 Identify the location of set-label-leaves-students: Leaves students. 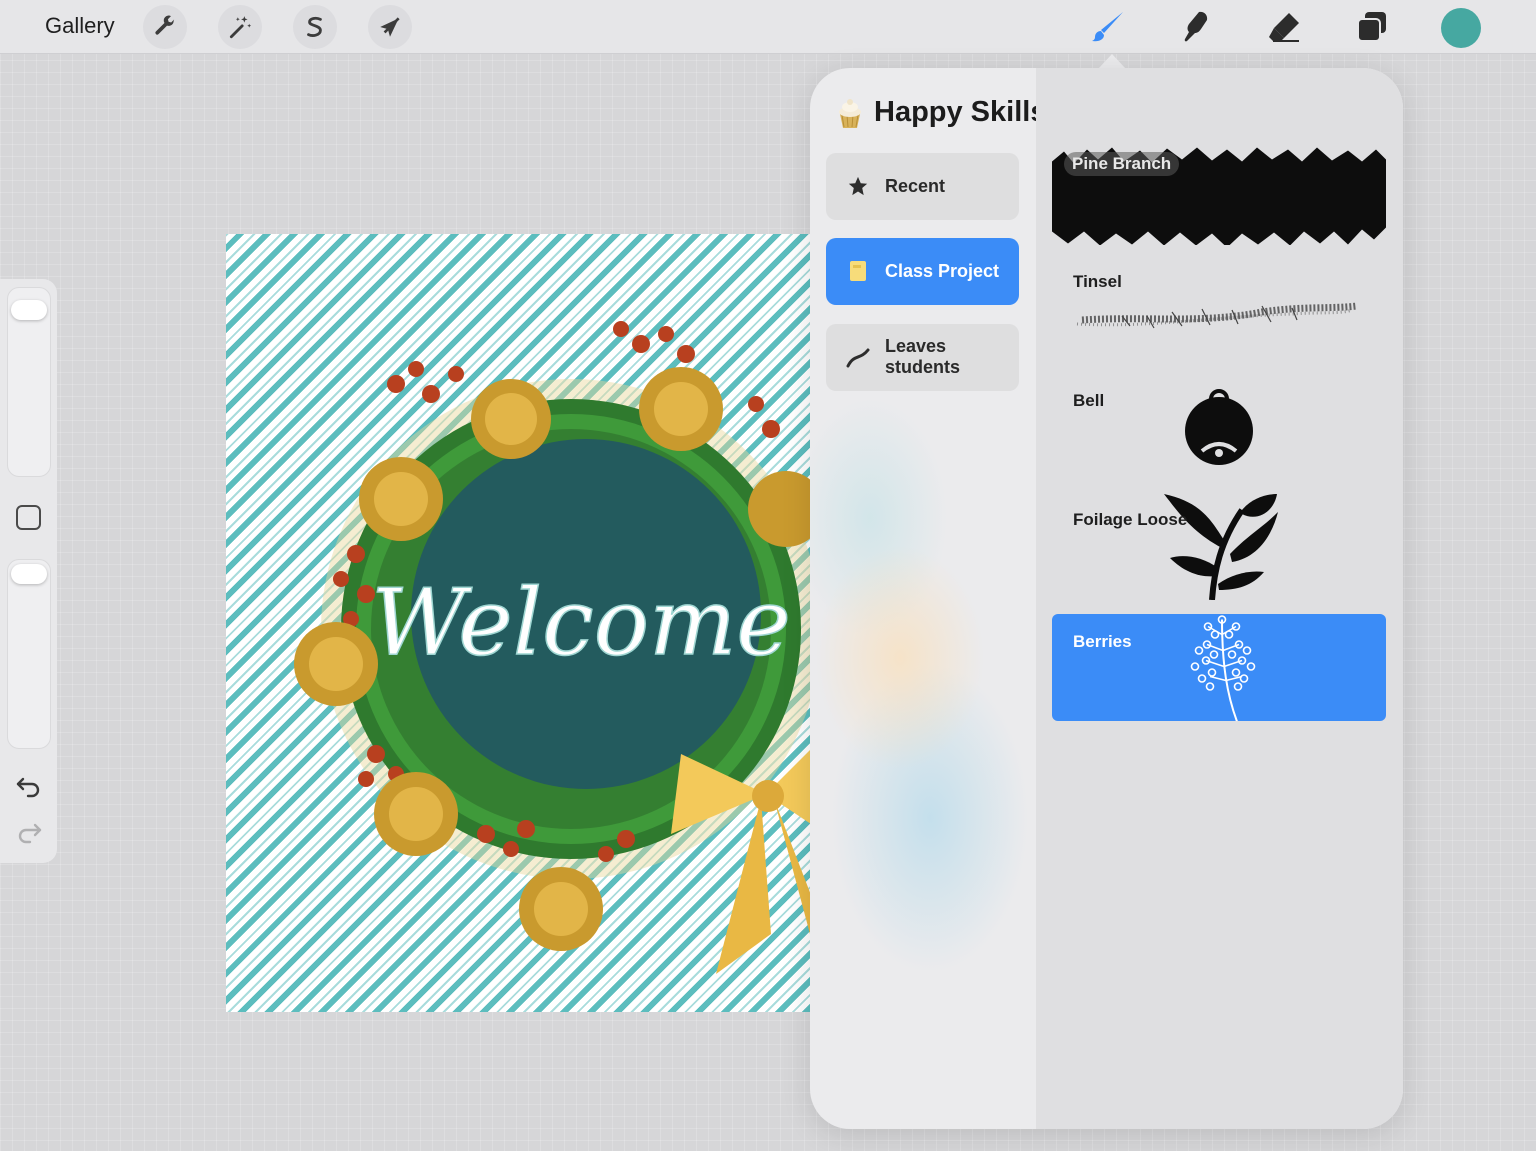
(923, 356).